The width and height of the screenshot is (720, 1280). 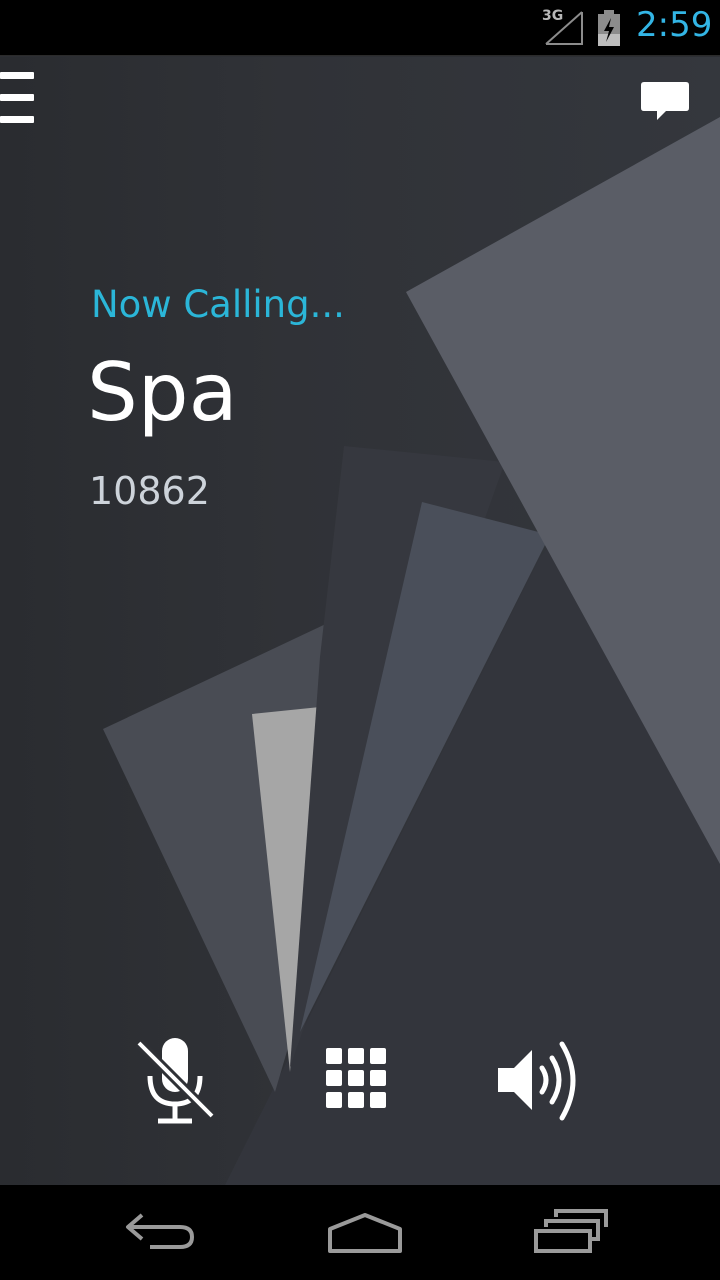 What do you see at coordinates (360, 55) in the screenshot?
I see `status-bar-divider` at bounding box center [360, 55].